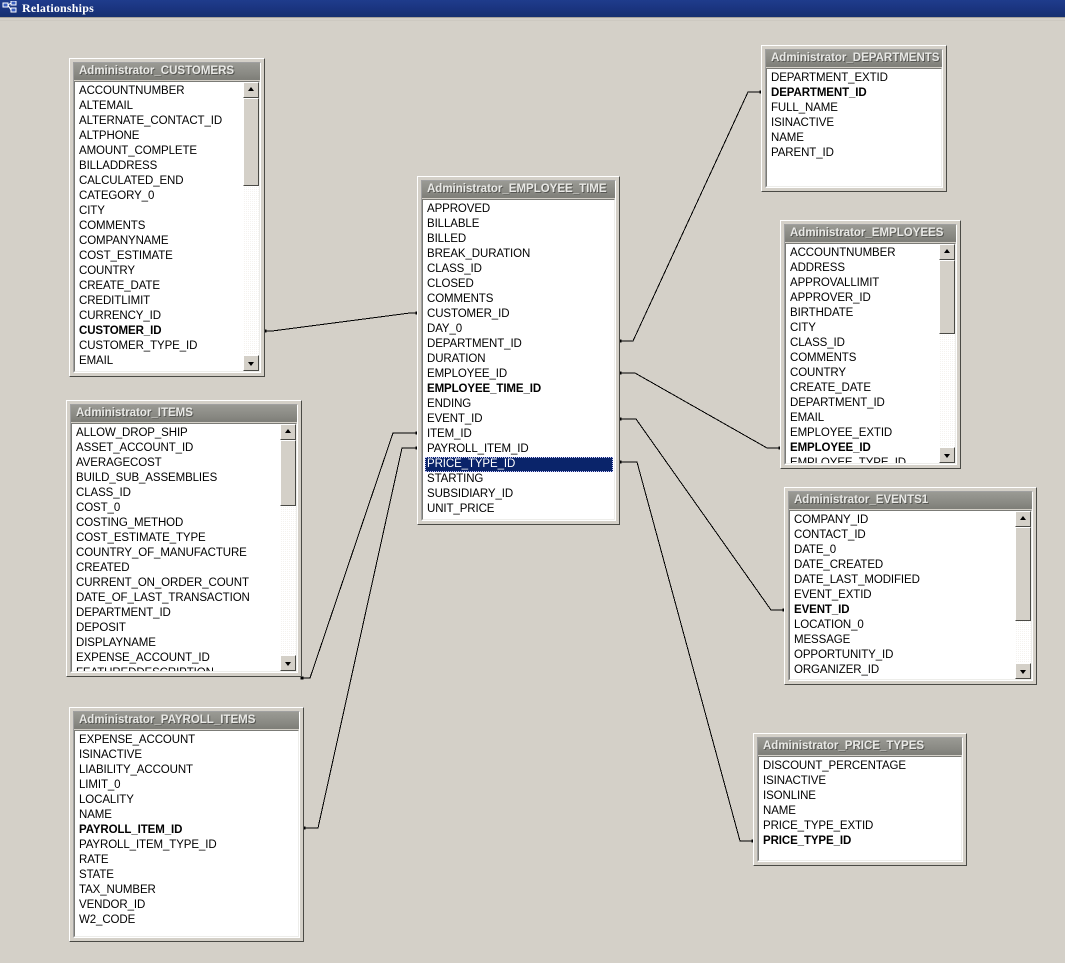  I want to click on field-row: STATUS, so click(903, 678).